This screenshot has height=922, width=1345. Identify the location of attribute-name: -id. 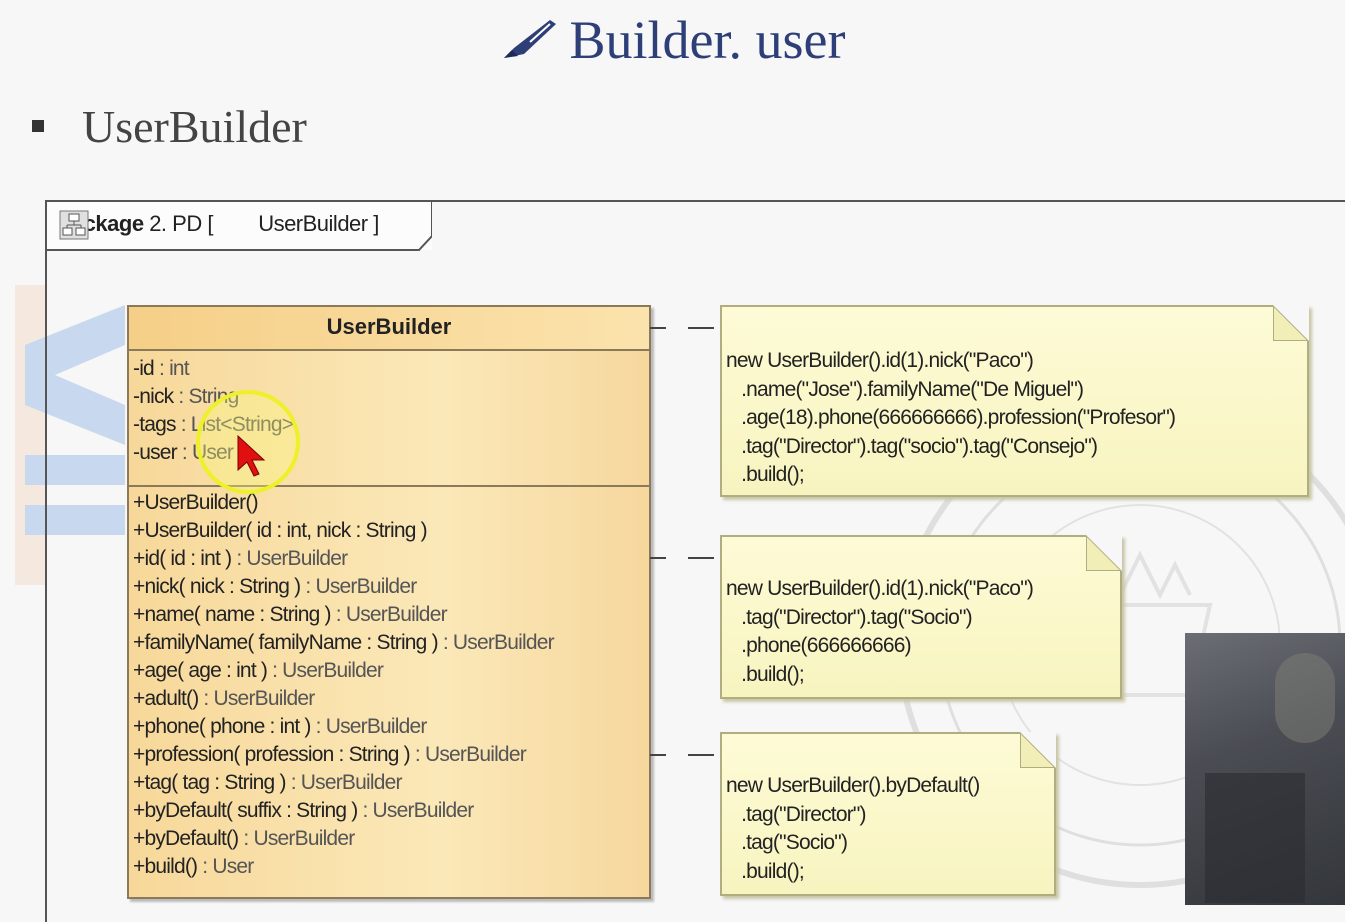
(144, 368).